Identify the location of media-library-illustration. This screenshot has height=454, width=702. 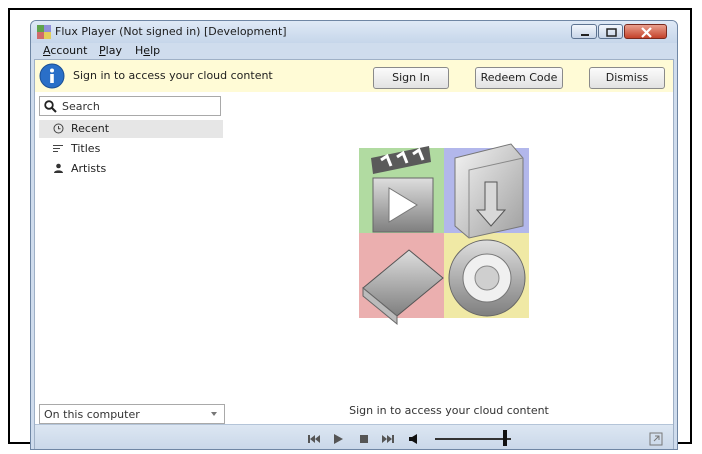
(444, 234).